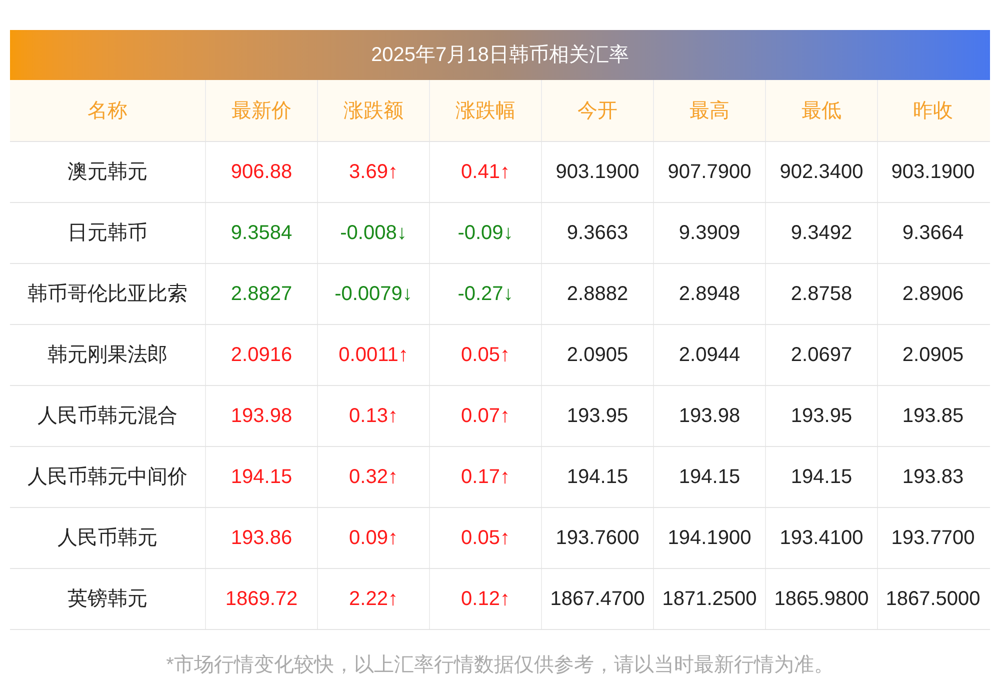  I want to click on table-cell: -0.27↓, so click(486, 294).